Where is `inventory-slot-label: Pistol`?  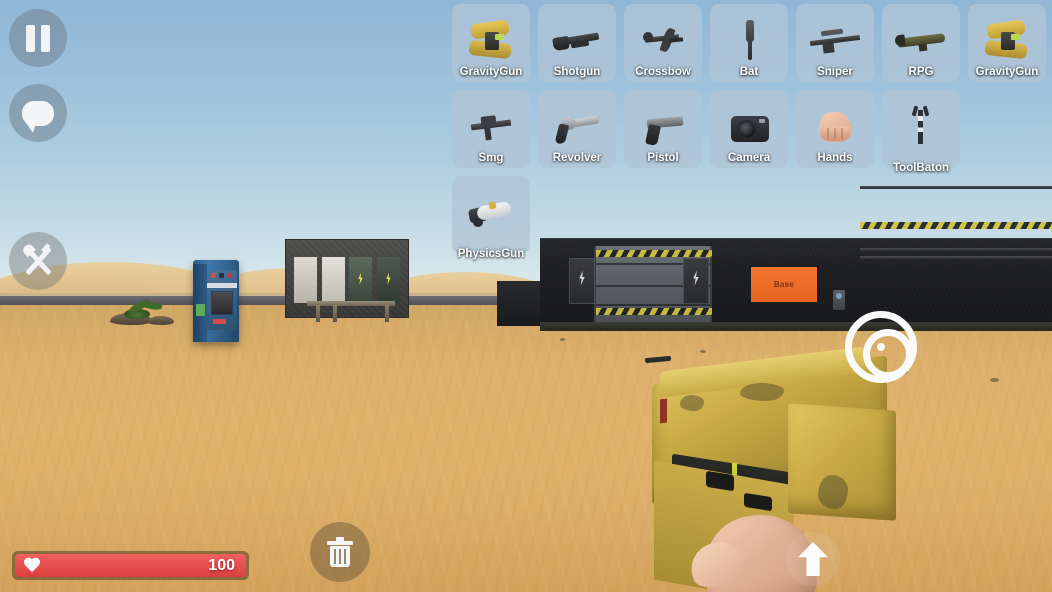
inventory-slot-label: Pistol is located at coordinates (663, 158).